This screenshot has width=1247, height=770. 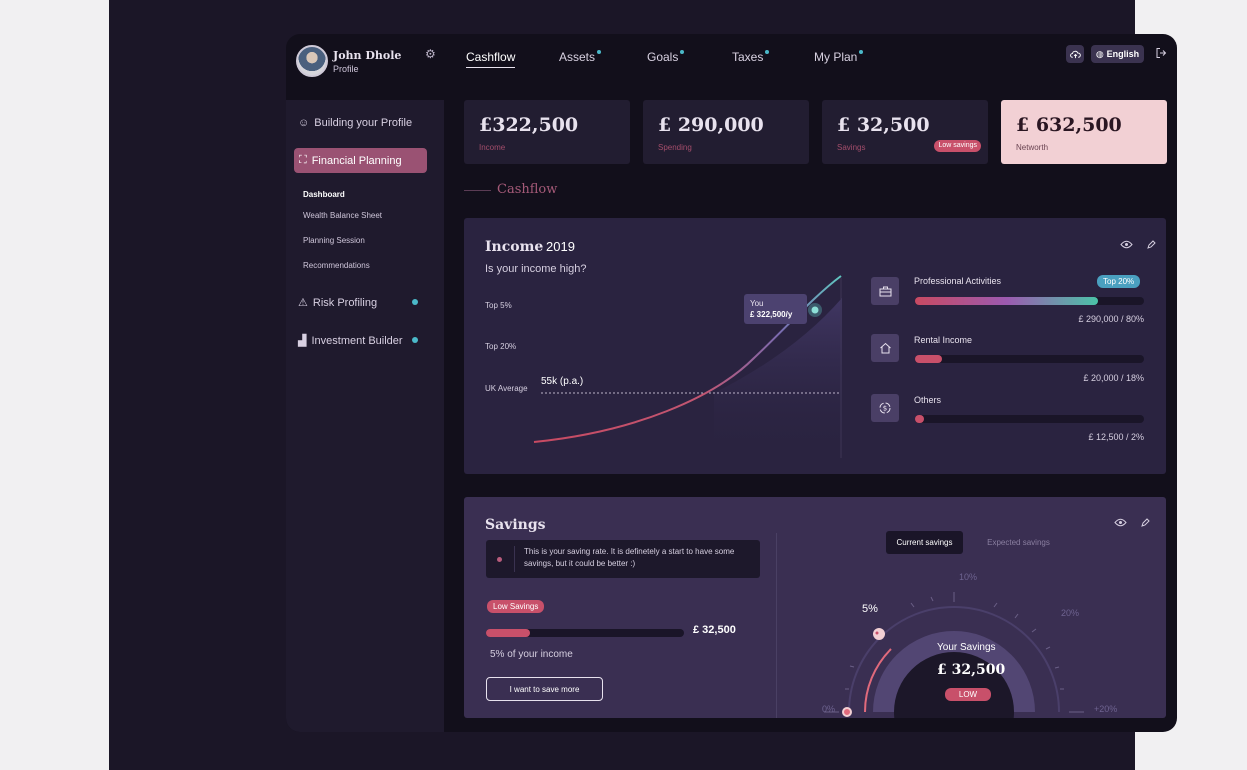 What do you see at coordinates (1120, 524) in the screenshot?
I see `eye-icon` at bounding box center [1120, 524].